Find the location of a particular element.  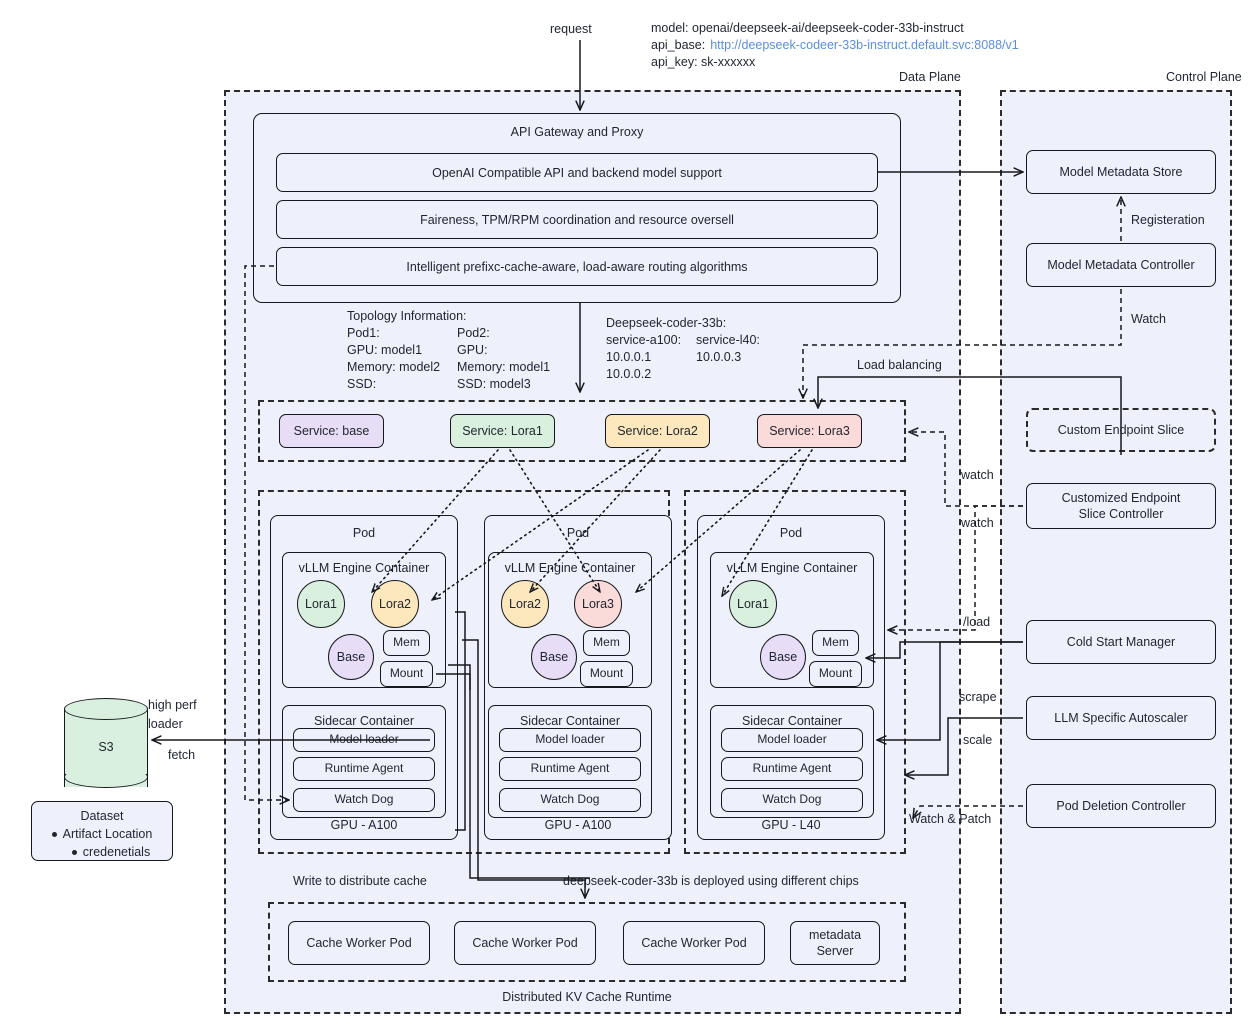

pod-3-runtime-agent: Runtime Agent is located at coordinates (792, 769).